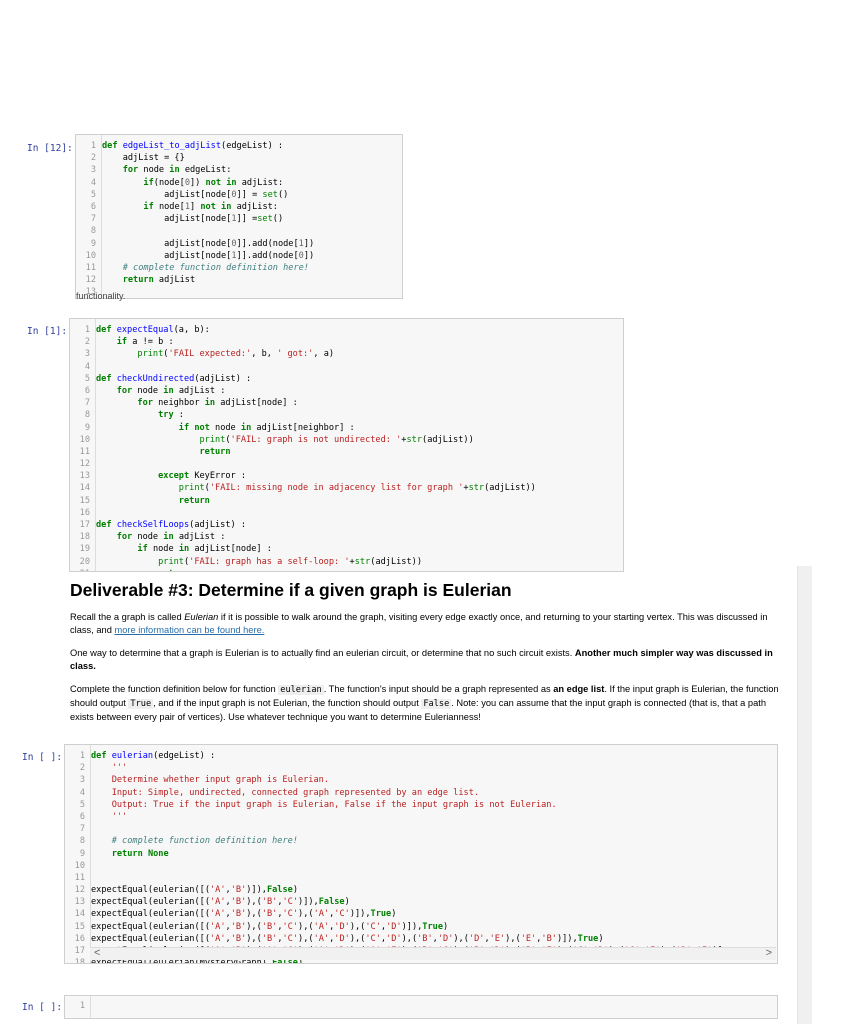 This screenshot has height=1024, width=864. I want to click on line-number: 17, so click(78, 951).